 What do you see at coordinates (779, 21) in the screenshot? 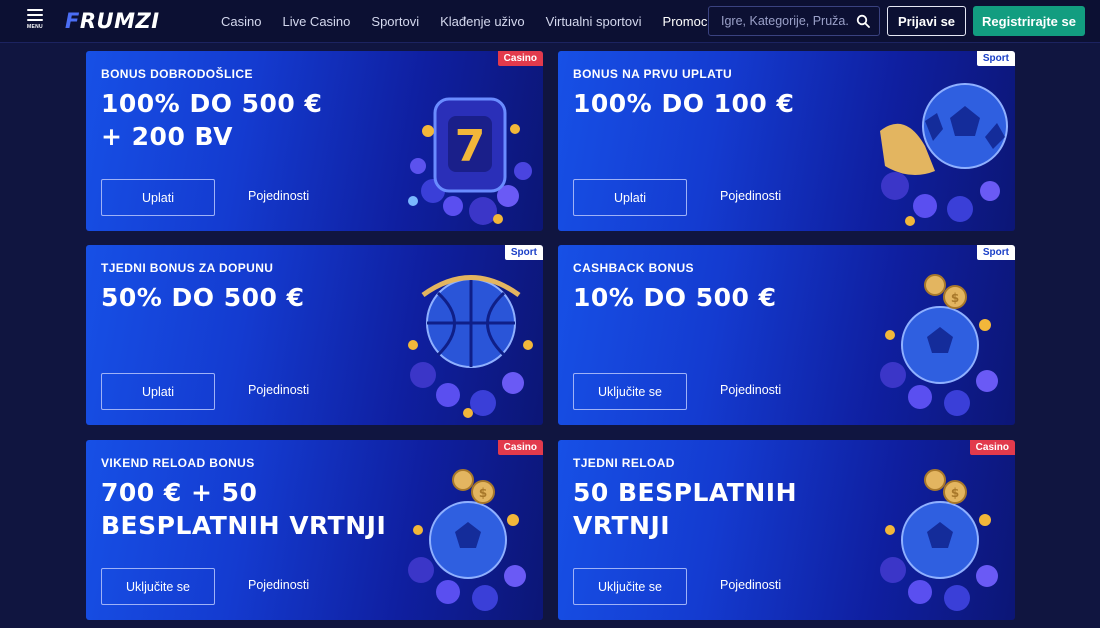
I see `search-input` at bounding box center [779, 21].